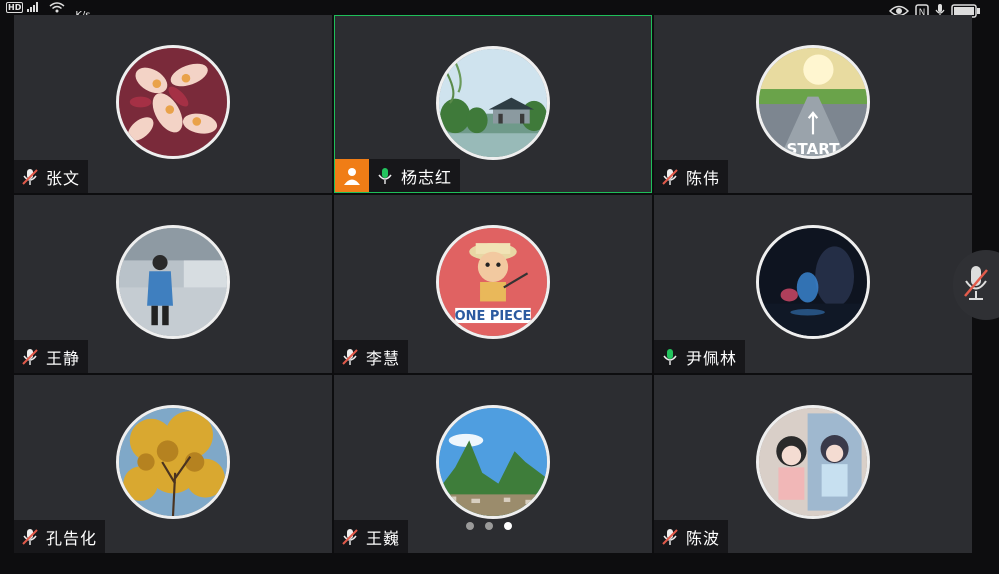 The image size is (999, 574). I want to click on participant-tile: 张文, so click(173, 104).